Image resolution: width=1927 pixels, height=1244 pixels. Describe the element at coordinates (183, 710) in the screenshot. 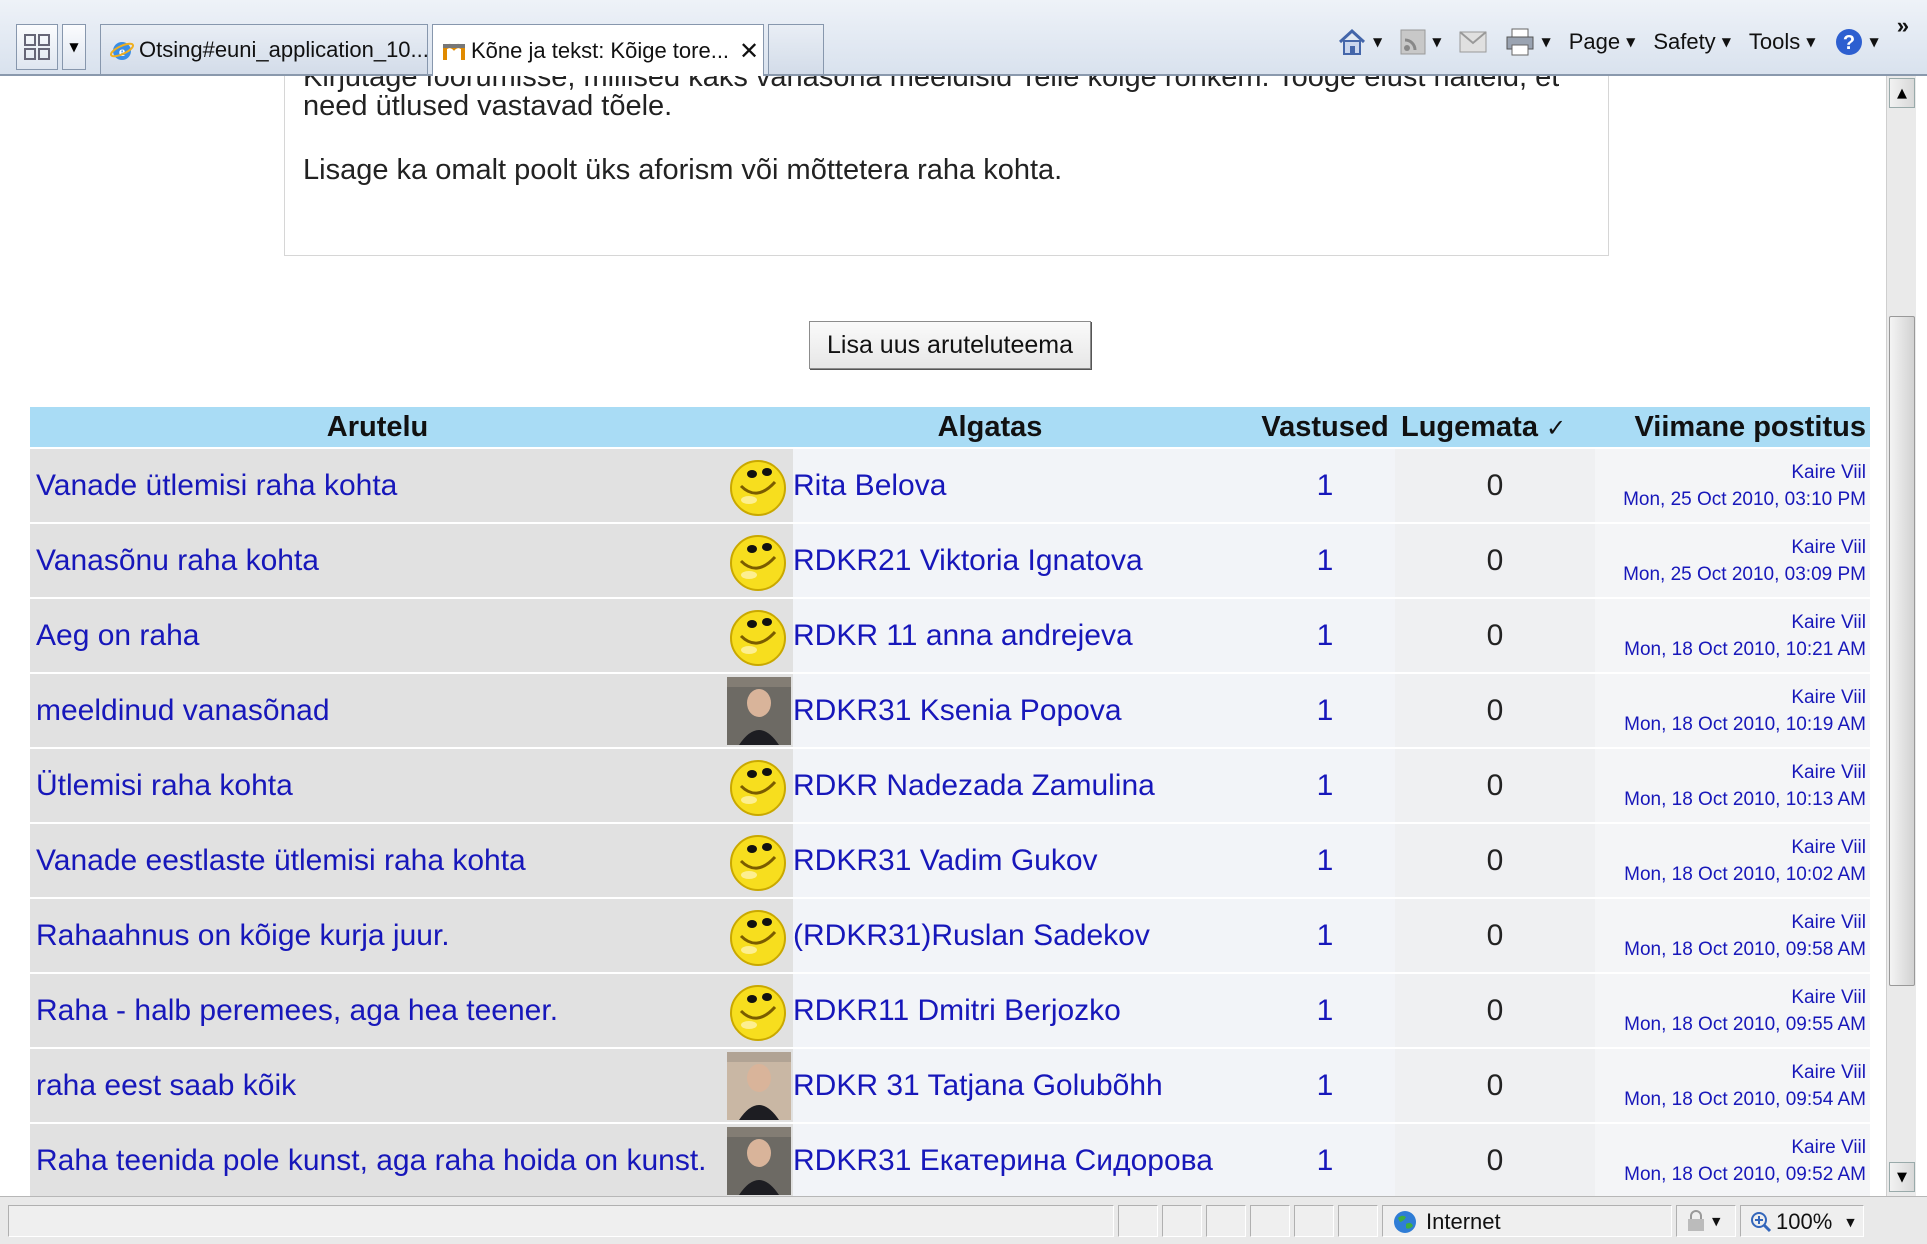

I see `discussion-topic-link: meeldinud vanasõnad` at that location.